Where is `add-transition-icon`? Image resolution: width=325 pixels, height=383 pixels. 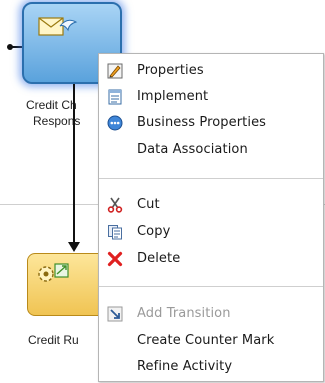 add-transition-icon is located at coordinates (115, 314).